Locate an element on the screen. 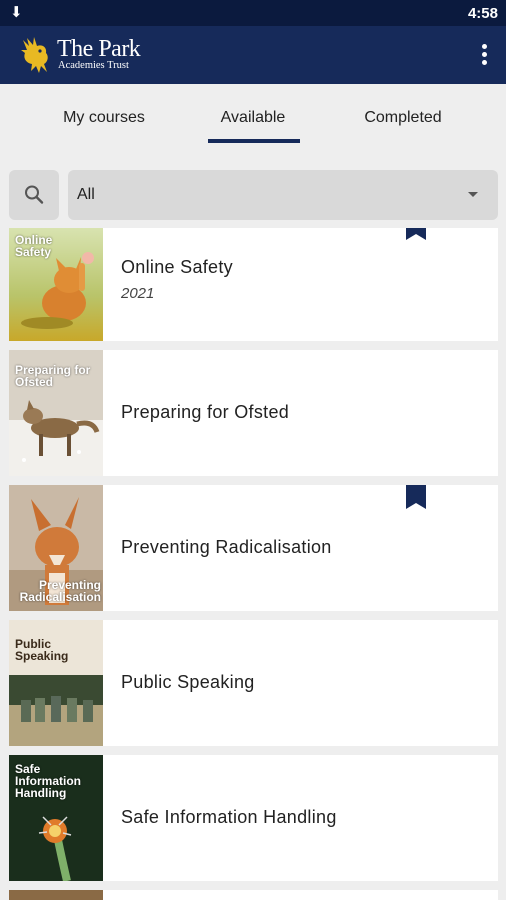 The height and width of the screenshot is (900, 506). thumb-label: Online Safety is located at coordinates (34, 246).